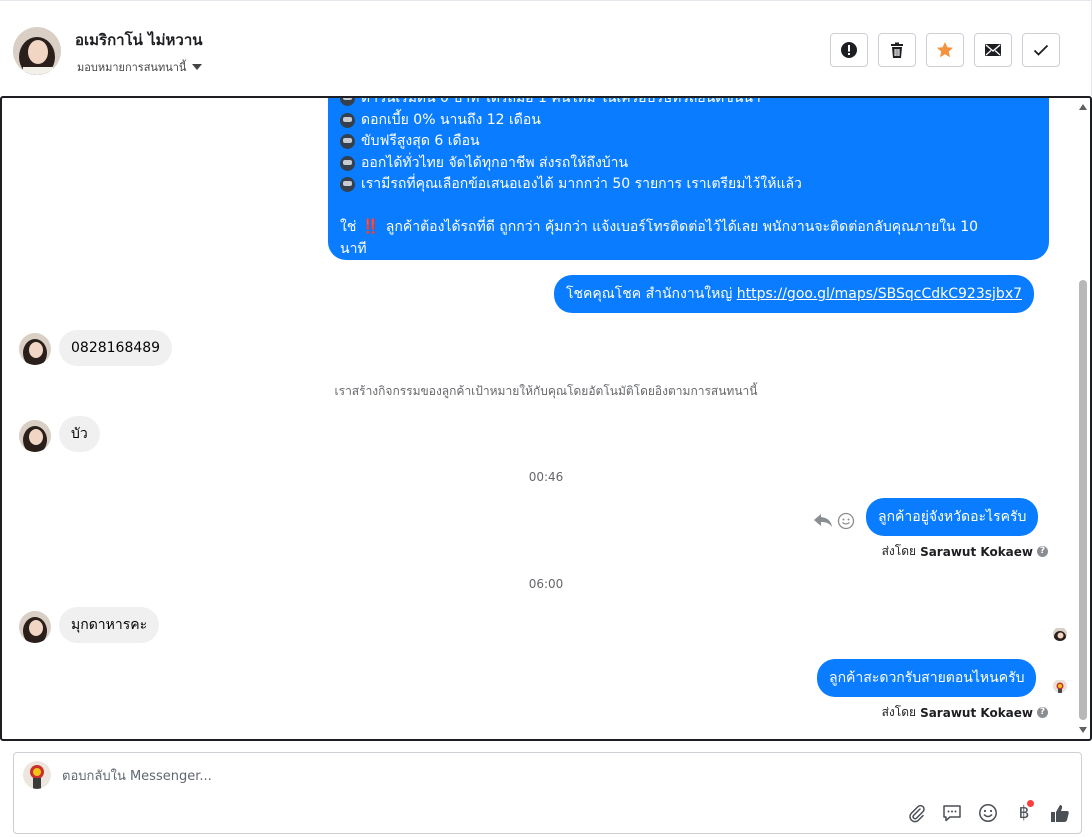  I want to click on office-message-text: โชคคุณโชค สำนักงานใหญ่, so click(651, 294).